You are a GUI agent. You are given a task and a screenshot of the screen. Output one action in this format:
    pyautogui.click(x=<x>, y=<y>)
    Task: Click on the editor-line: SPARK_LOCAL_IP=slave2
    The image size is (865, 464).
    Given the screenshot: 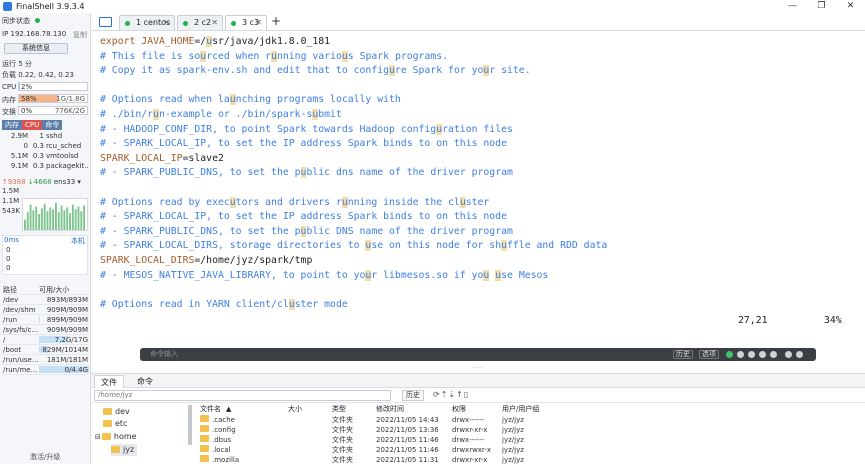 What is the action you would take?
    pyautogui.click(x=162, y=159)
    